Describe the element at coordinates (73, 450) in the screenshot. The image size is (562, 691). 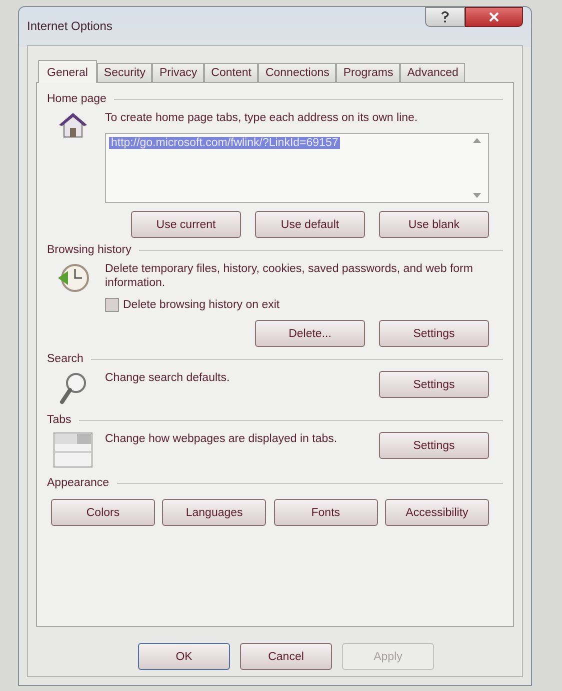
I see `tabbed-window-icon` at that location.